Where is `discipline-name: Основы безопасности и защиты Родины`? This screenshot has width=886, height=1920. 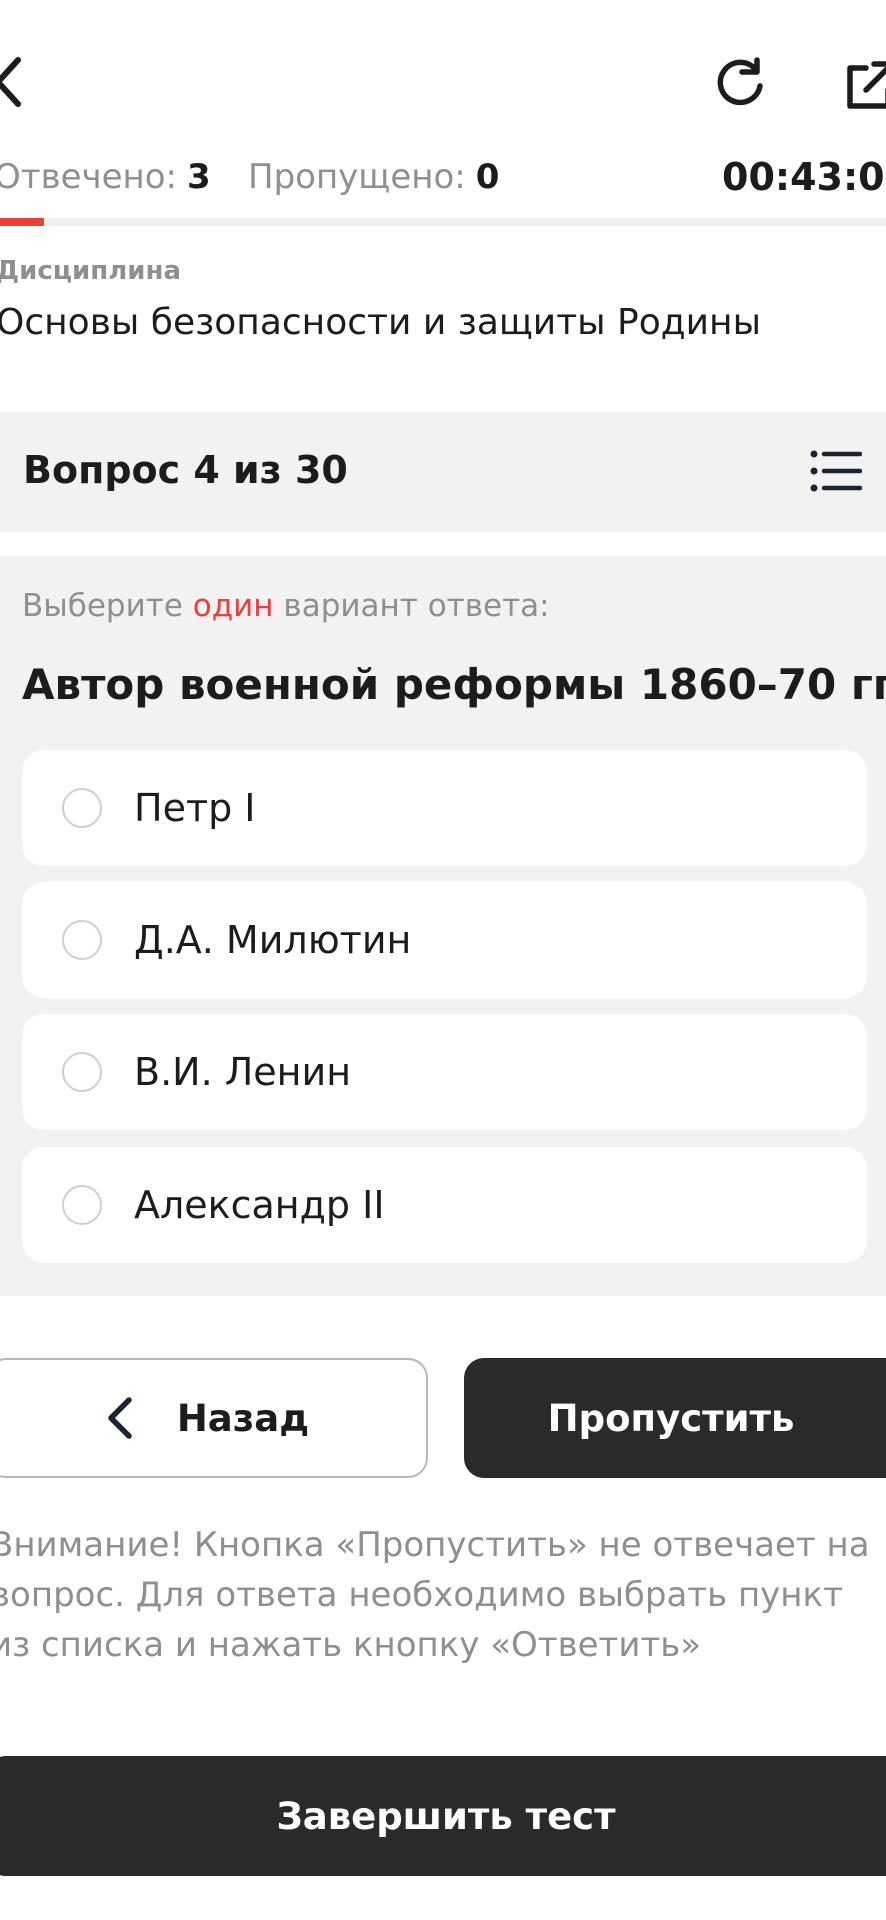 discipline-name: Основы безопасности и защиты Родины is located at coordinates (381, 322).